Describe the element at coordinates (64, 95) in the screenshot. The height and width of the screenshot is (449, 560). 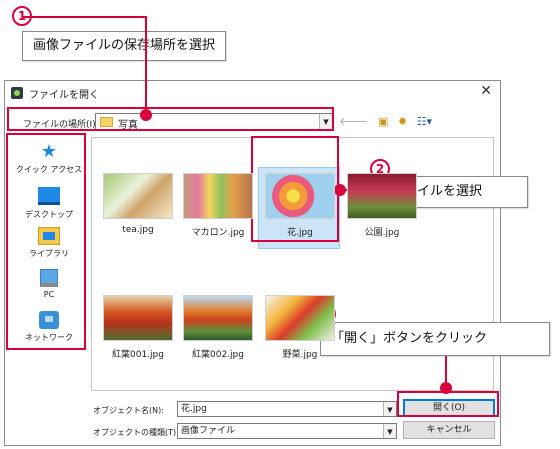
I see `dialog-title: ファイルを開く` at that location.